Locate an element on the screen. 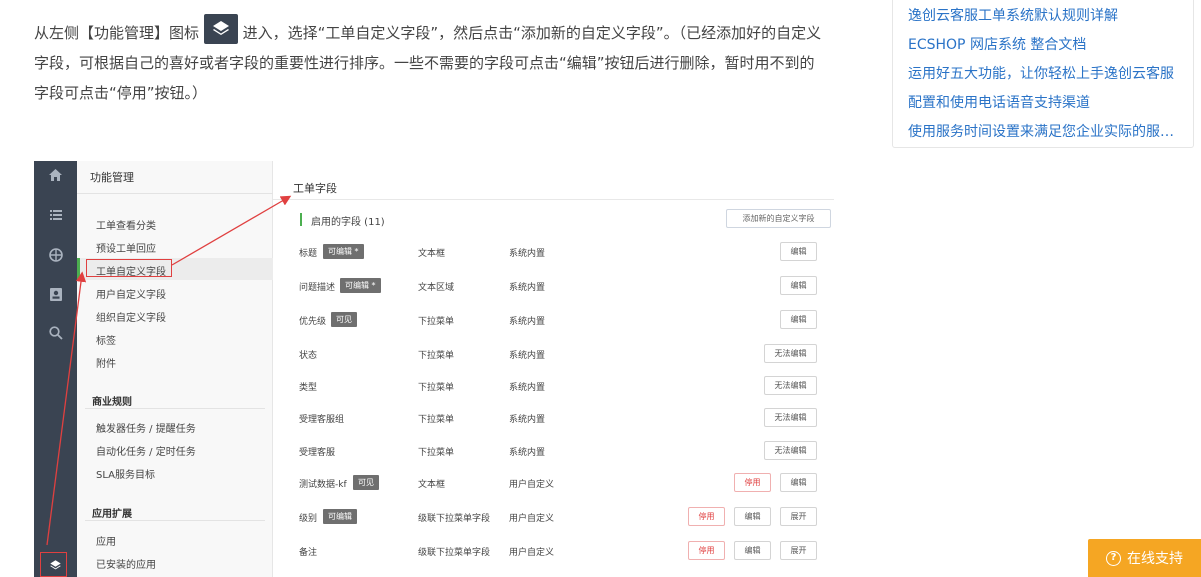  field-tag: 可编辑 is located at coordinates (340, 516).